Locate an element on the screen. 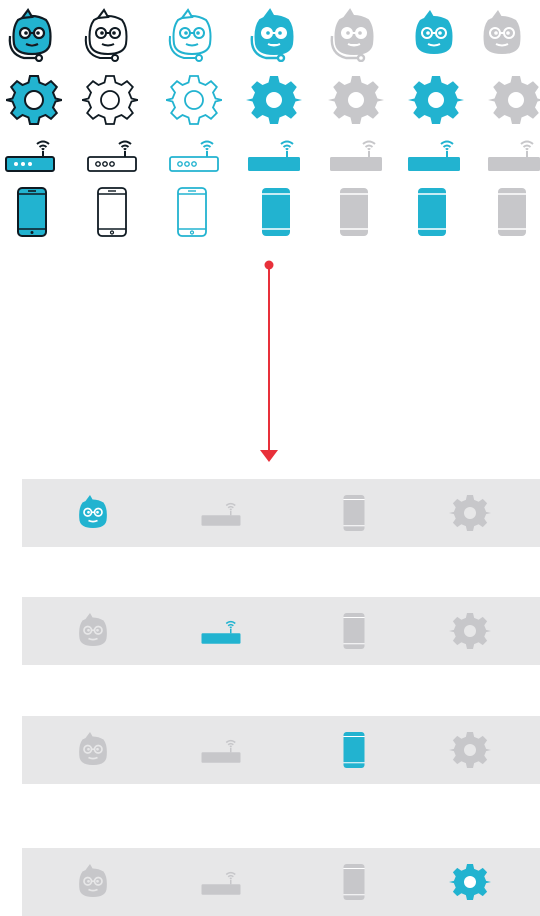 This screenshot has height=916, width=540. tab-bar-router-active is located at coordinates (281, 631).